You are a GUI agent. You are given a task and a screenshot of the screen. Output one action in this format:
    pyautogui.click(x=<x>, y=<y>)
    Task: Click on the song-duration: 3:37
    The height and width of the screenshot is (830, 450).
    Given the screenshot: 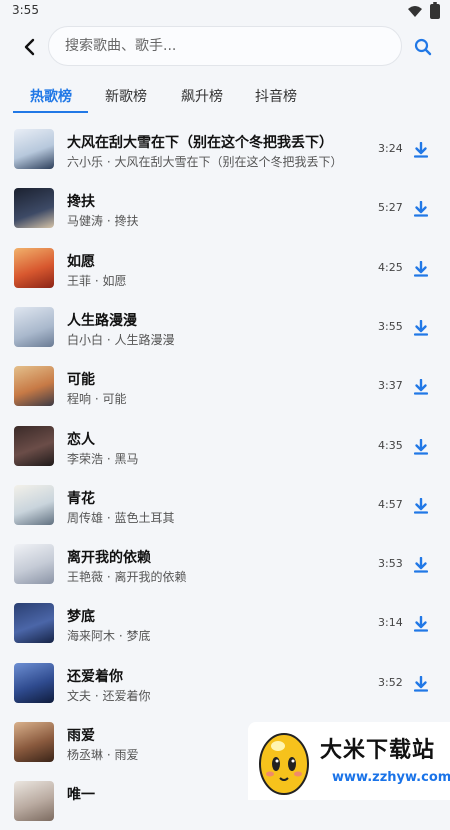 What is the action you would take?
    pyautogui.click(x=390, y=386)
    